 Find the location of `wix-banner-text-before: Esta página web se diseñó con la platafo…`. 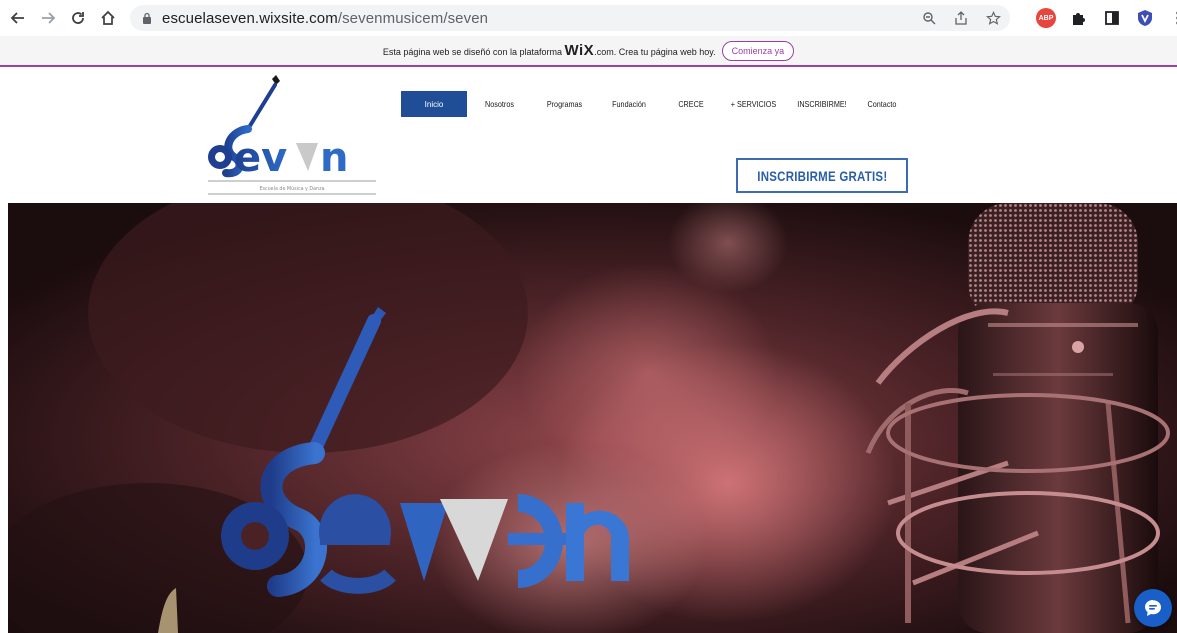

wix-banner-text-before: Esta página web se diseñó con la platafo… is located at coordinates (473, 52).